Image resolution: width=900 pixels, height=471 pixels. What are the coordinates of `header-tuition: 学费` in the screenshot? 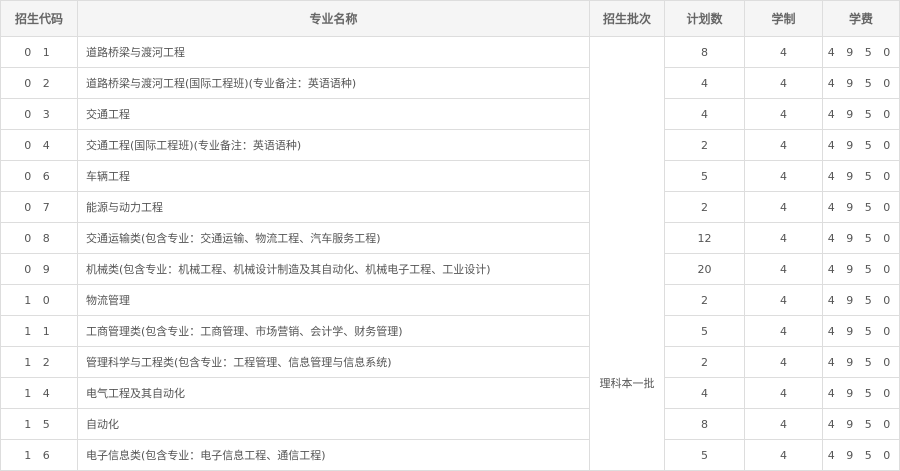 It's located at (861, 18).